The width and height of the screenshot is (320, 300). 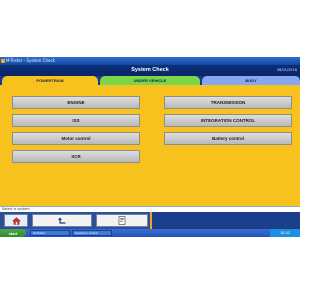 I want to click on print-icon, so click(x=122, y=220).